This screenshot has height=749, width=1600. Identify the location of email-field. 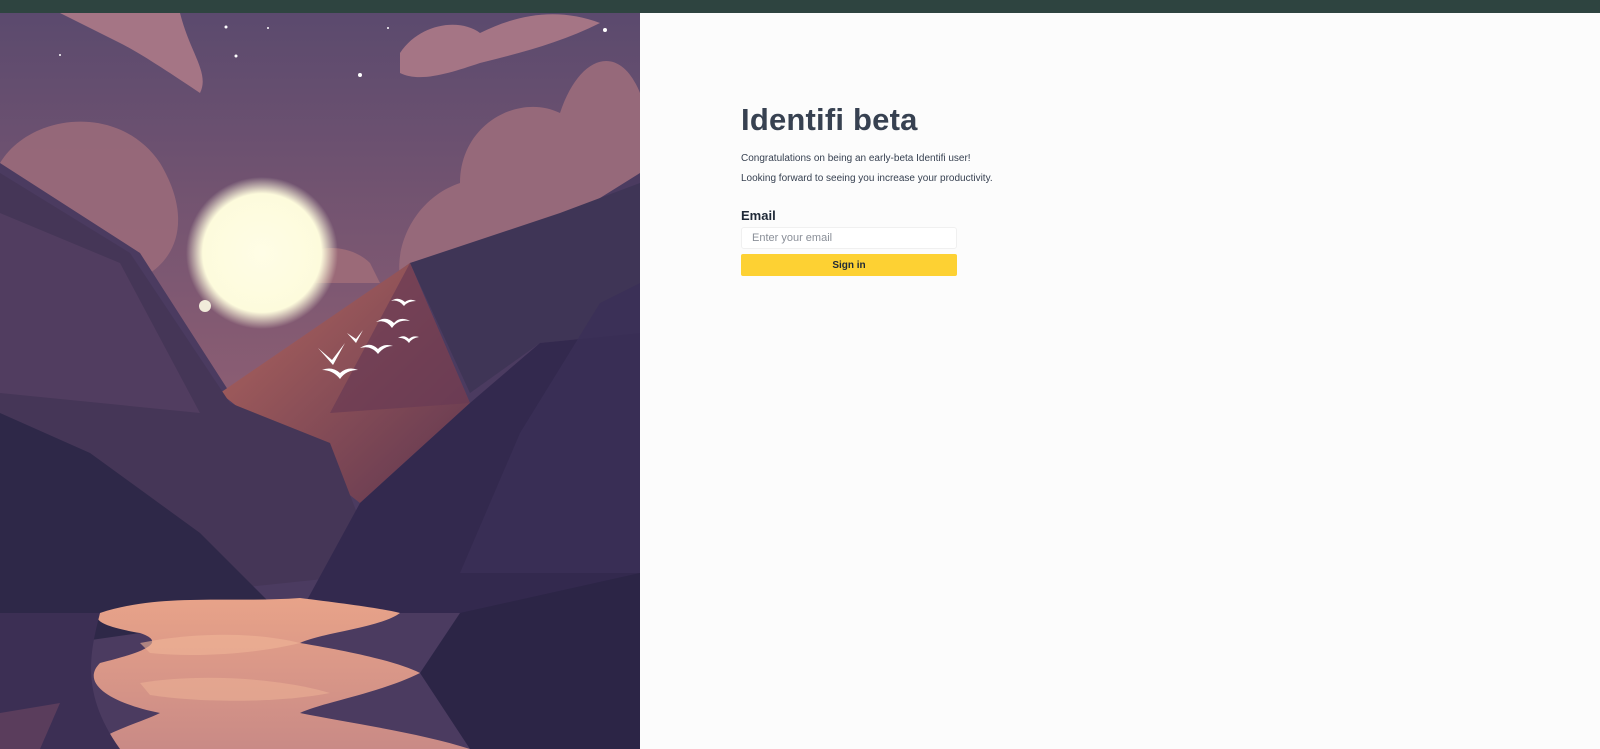
(849, 238).